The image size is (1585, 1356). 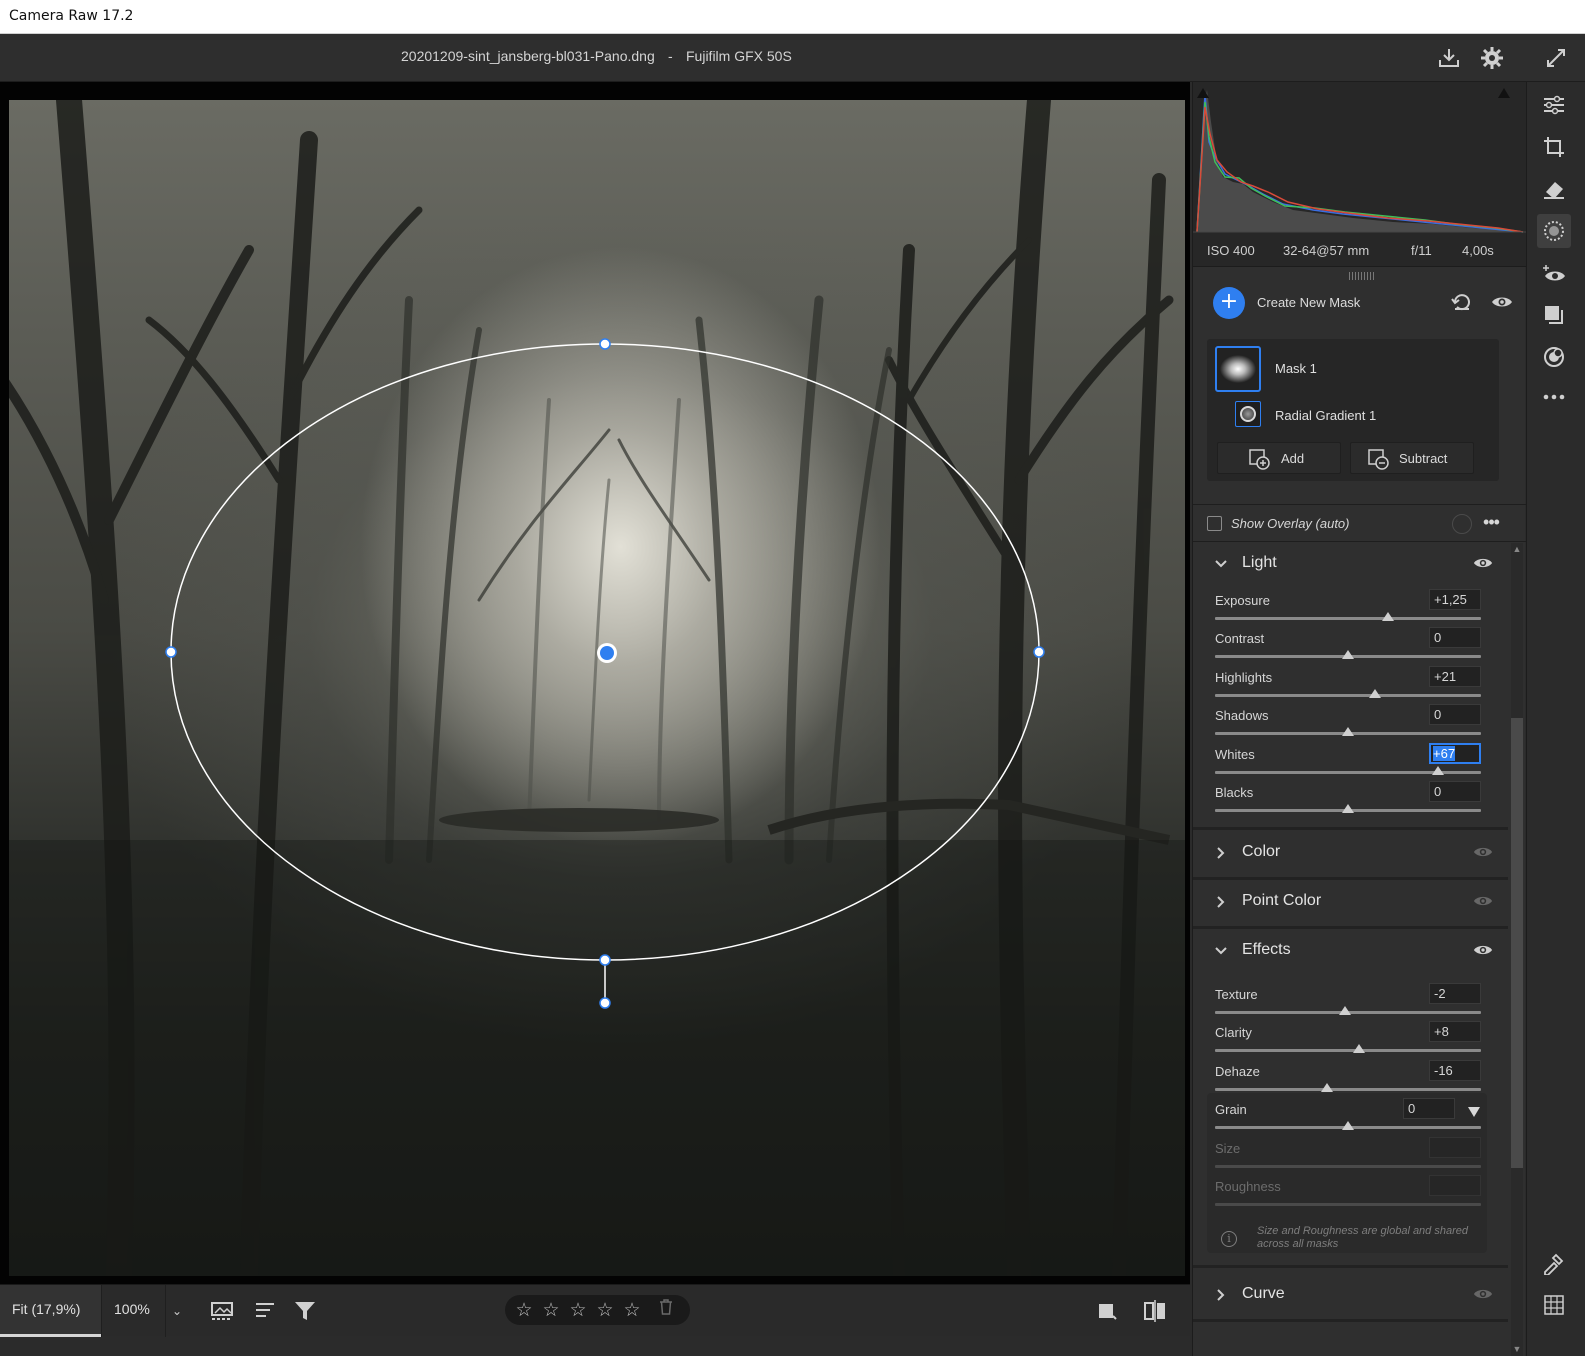 What do you see at coordinates (1455, 676) in the screenshot?
I see `slider-value-input: +21` at bounding box center [1455, 676].